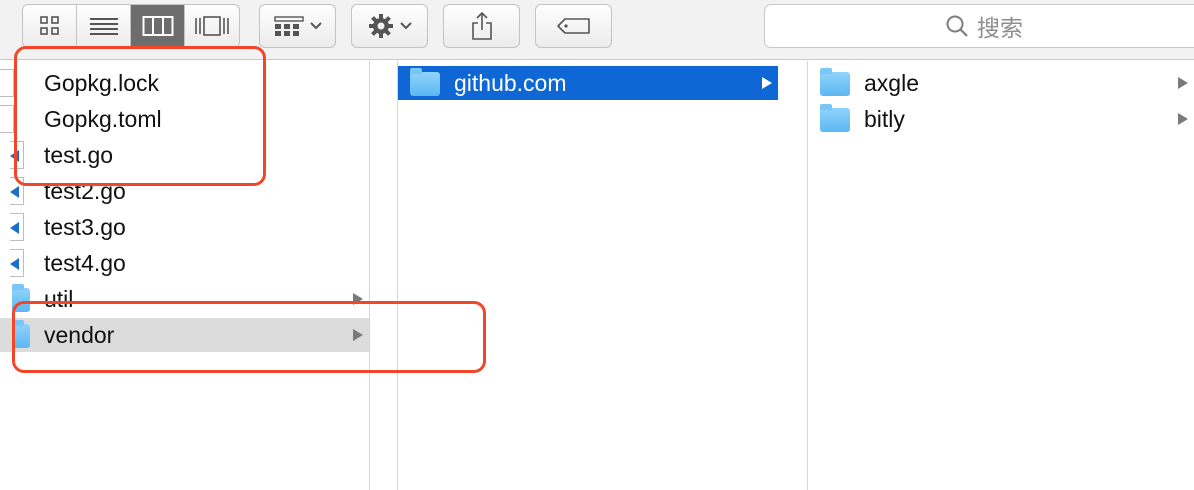 Image resolution: width=1194 pixels, height=490 pixels. I want to click on icon-view-button, so click(50, 26).